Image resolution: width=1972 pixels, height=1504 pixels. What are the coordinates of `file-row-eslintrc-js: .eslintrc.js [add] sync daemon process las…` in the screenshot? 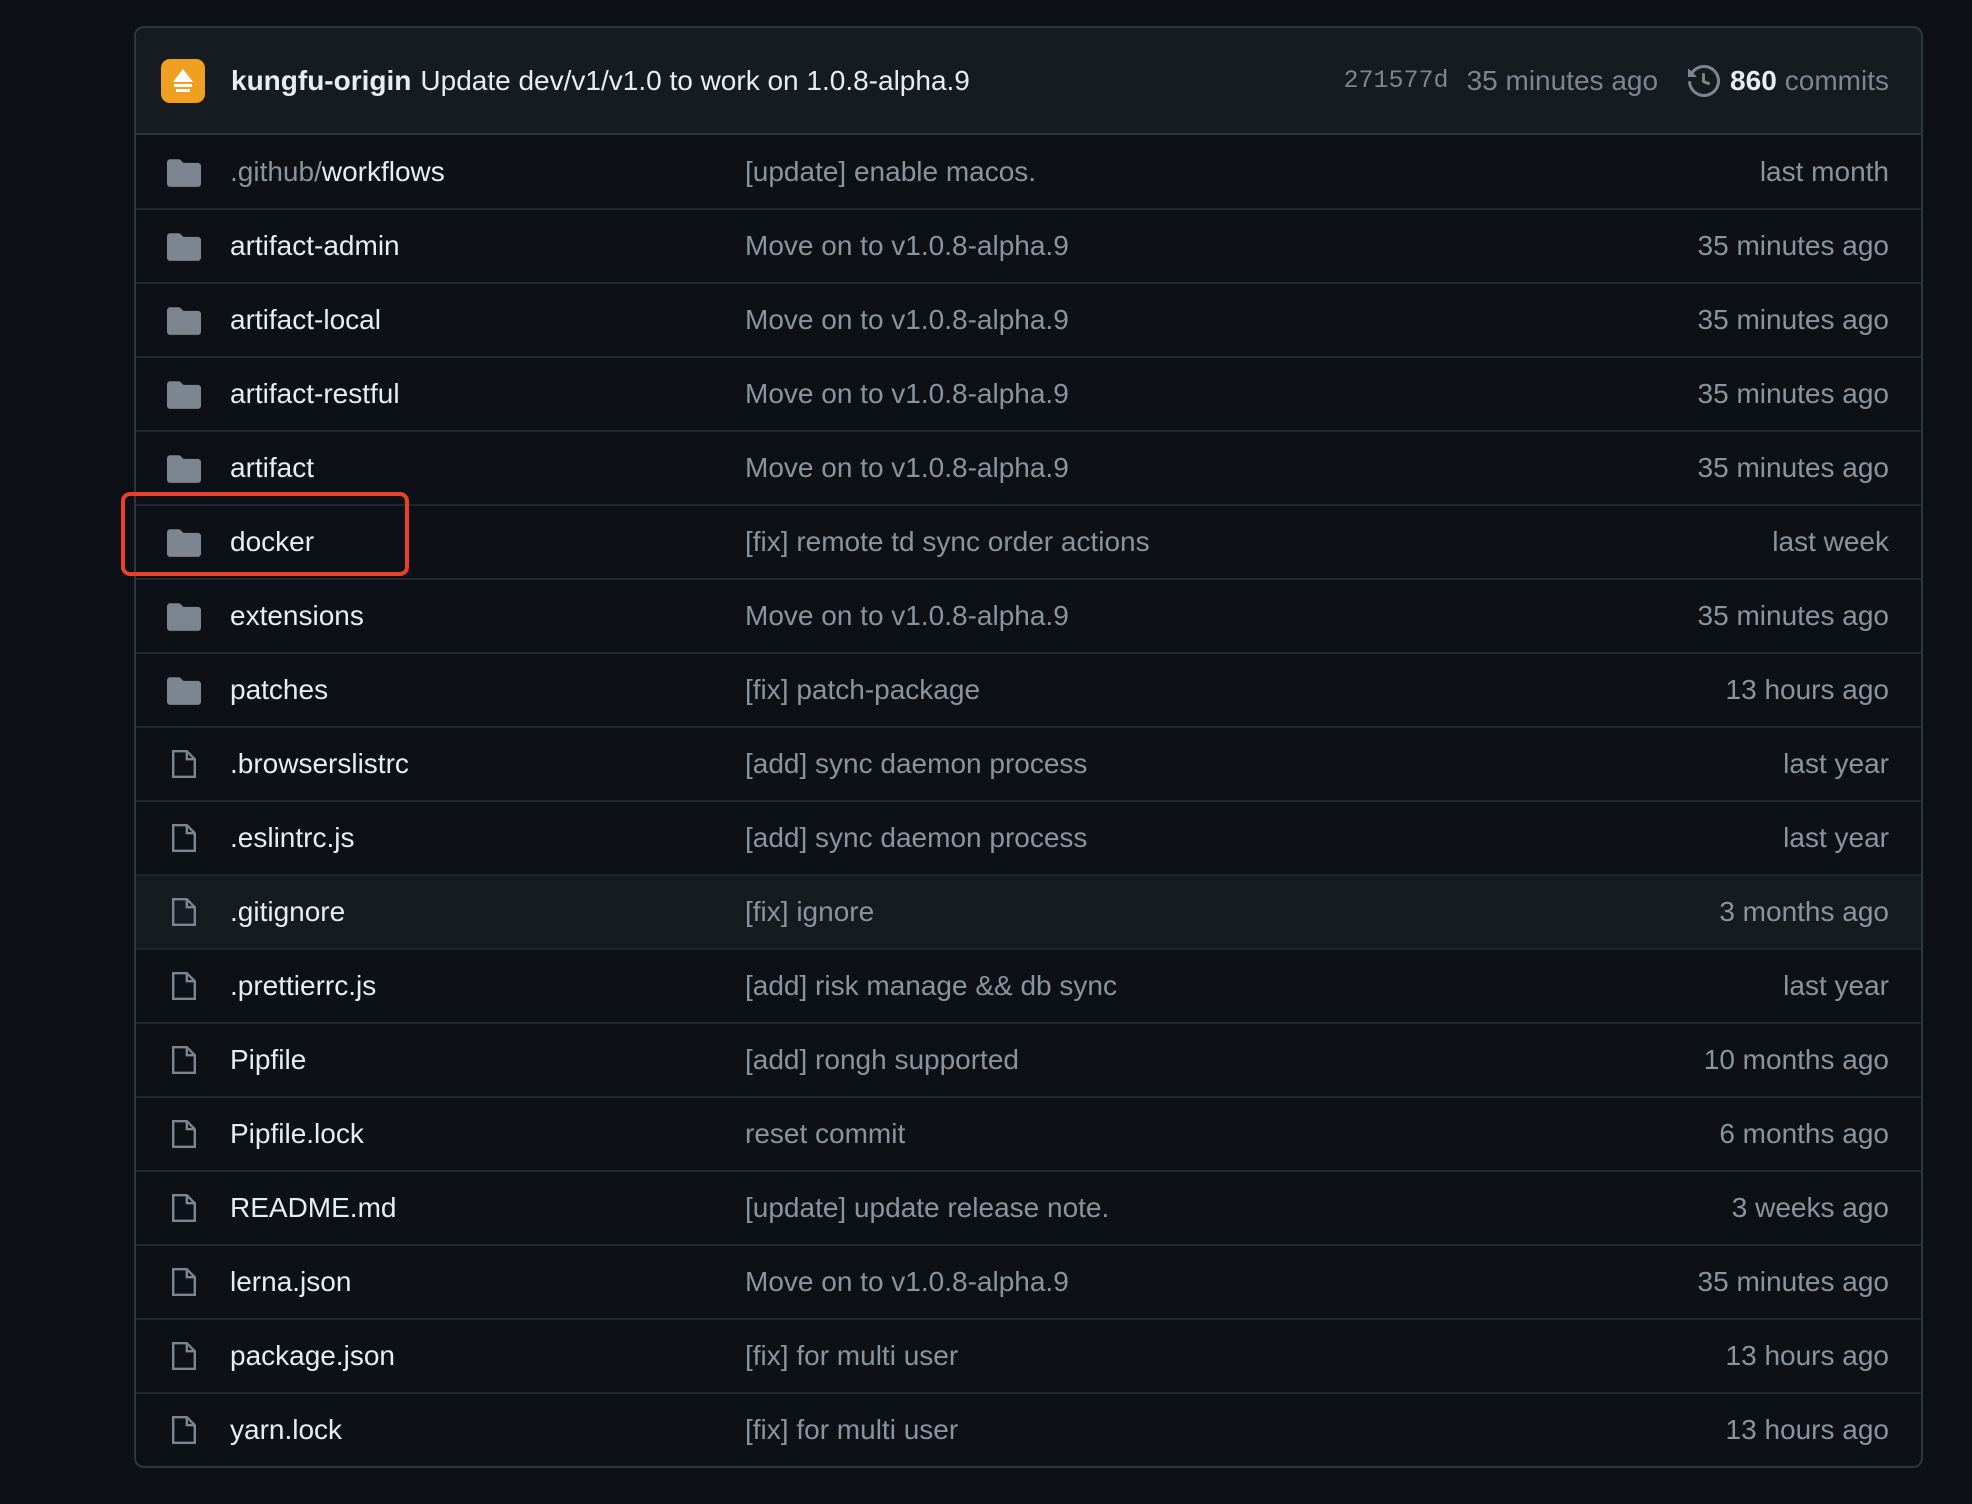 It's located at (1028, 837).